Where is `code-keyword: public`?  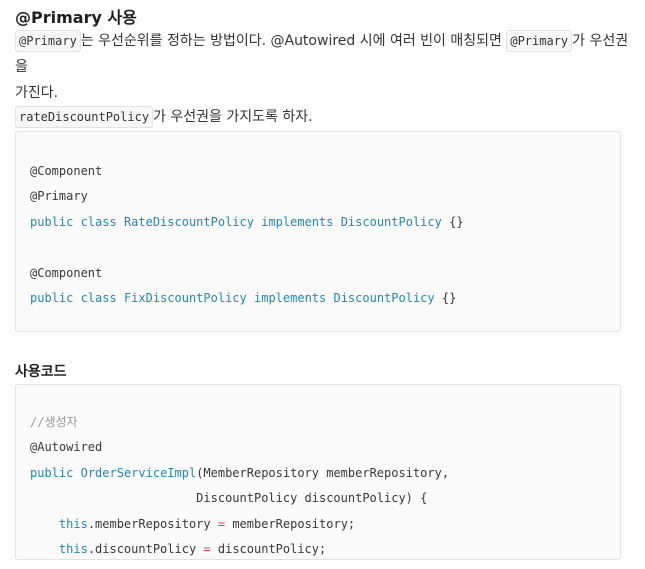
code-keyword: public is located at coordinates (52, 472).